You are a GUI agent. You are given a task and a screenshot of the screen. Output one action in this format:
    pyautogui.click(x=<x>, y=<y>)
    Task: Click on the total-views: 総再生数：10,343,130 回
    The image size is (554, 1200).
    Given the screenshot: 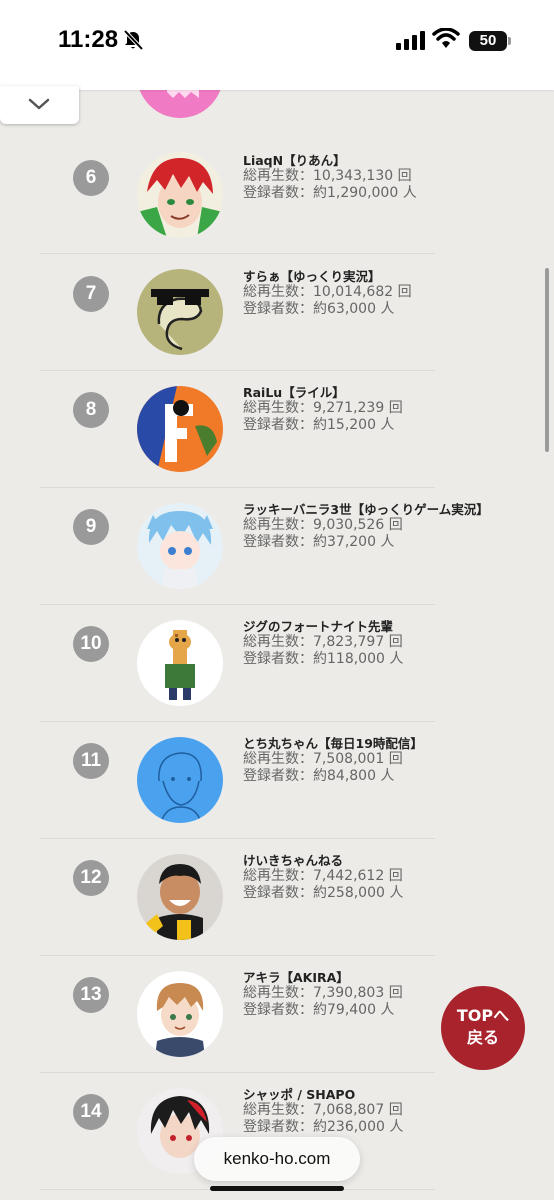 What is the action you would take?
    pyautogui.click(x=327, y=176)
    